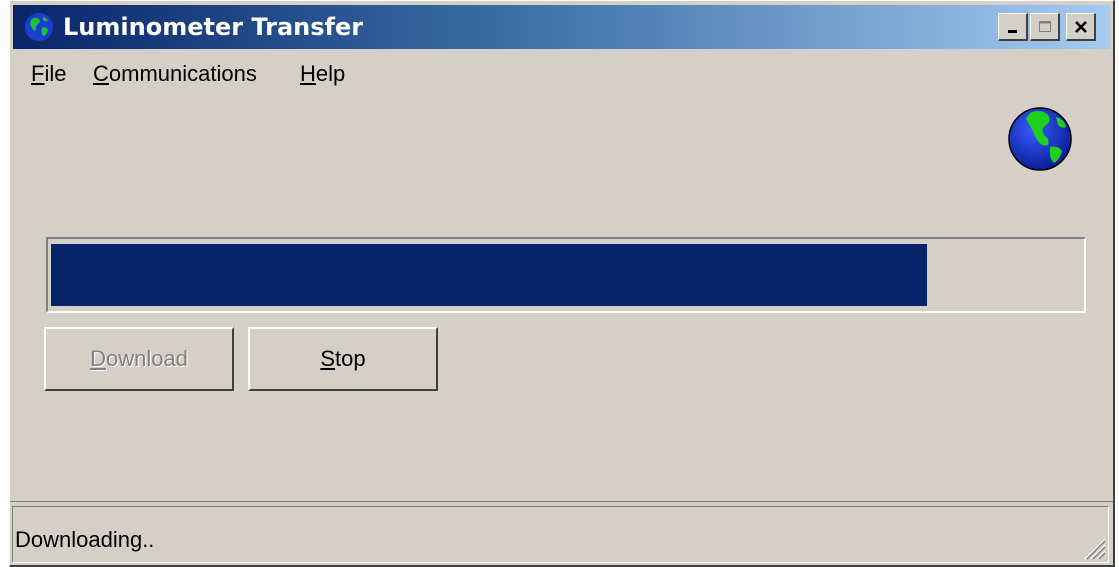 Image resolution: width=1119 pixels, height=567 pixels. What do you see at coordinates (1012, 31) in the screenshot?
I see `minimize-icon` at bounding box center [1012, 31].